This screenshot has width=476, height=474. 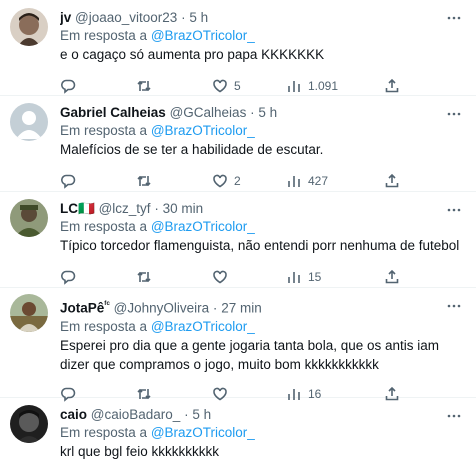 What do you see at coordinates (241, 308) in the screenshot?
I see `timestamp: 27 min` at bounding box center [241, 308].